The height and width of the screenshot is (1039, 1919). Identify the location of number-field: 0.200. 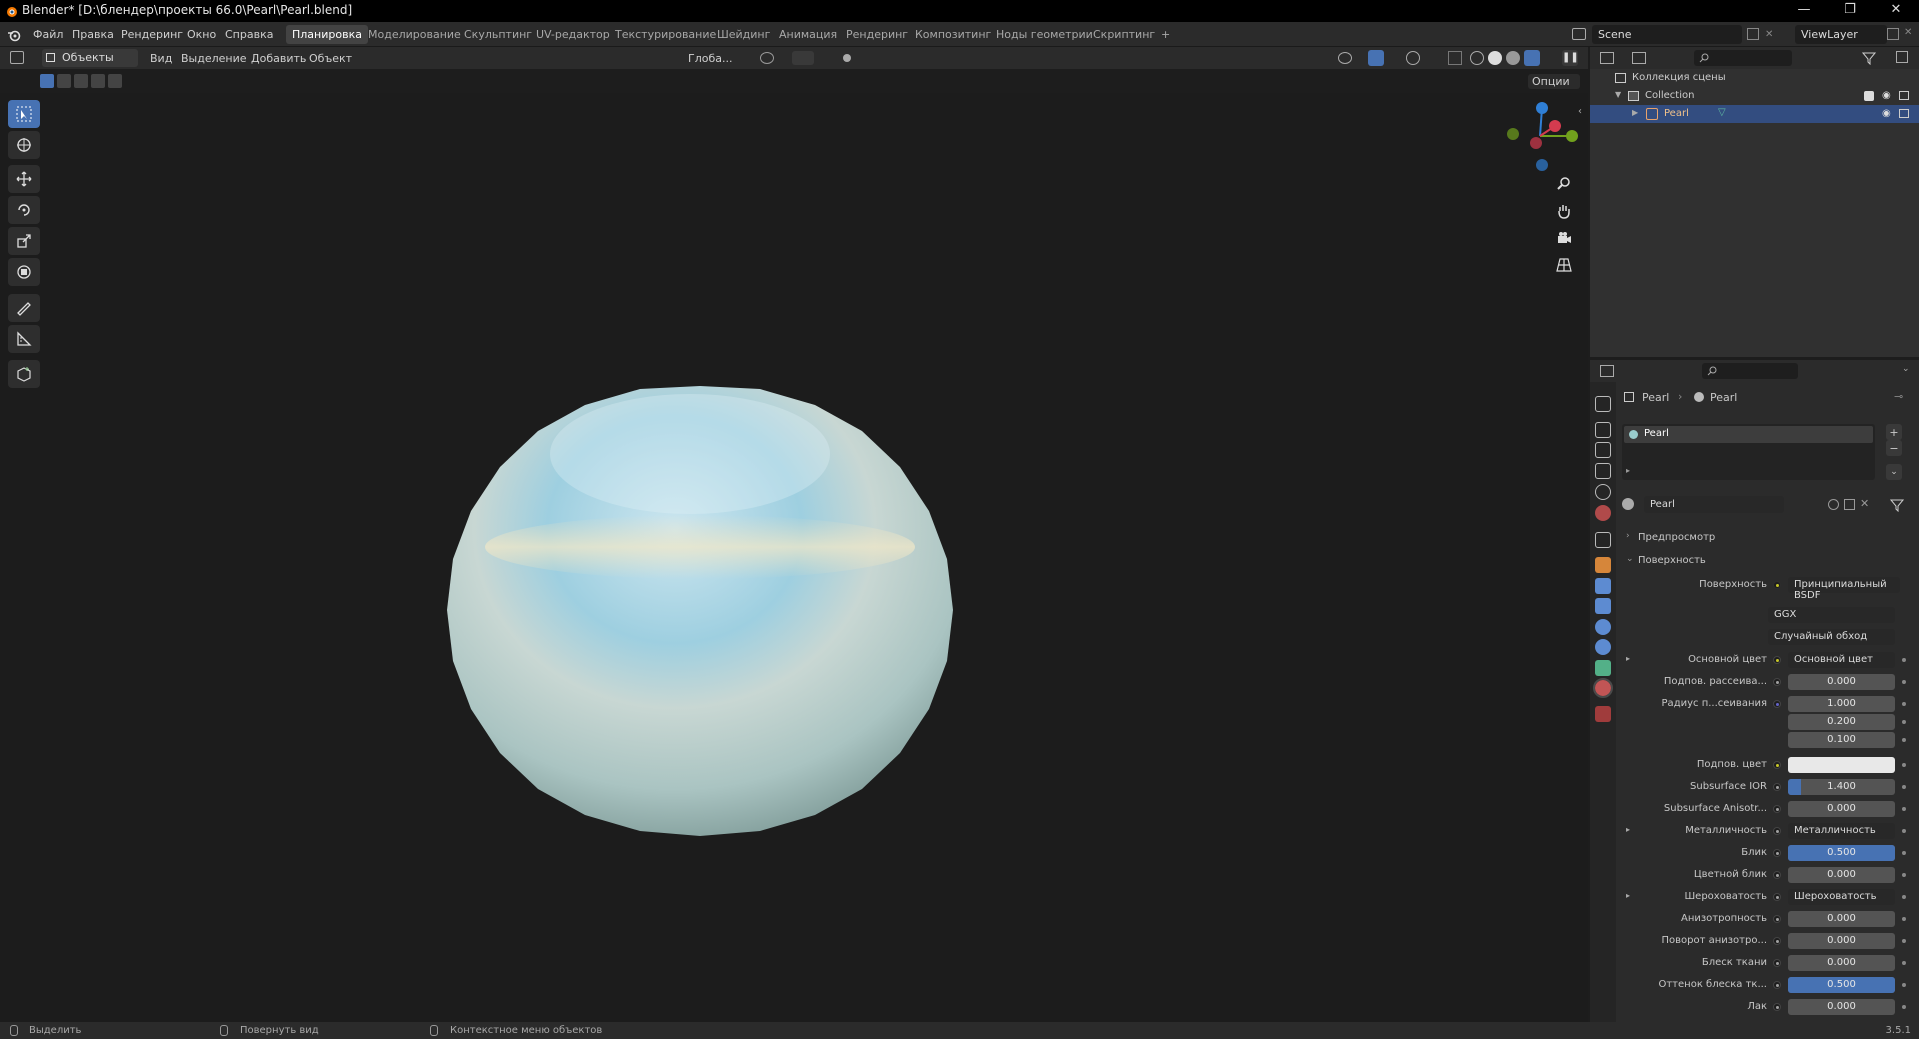
(1841, 722).